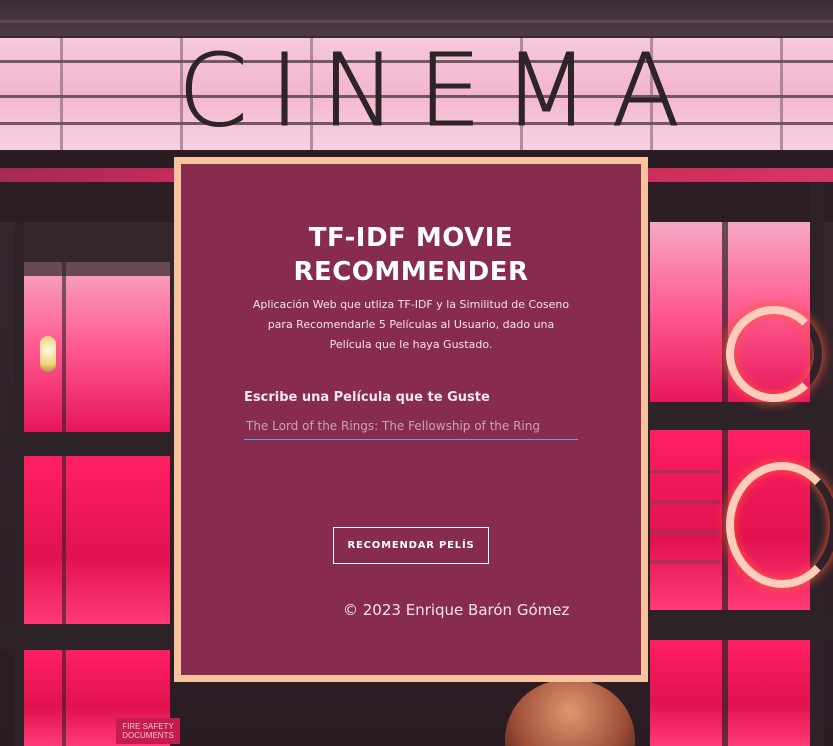  What do you see at coordinates (411, 272) in the screenshot?
I see `app-title-line2: RECOMMENDER` at bounding box center [411, 272].